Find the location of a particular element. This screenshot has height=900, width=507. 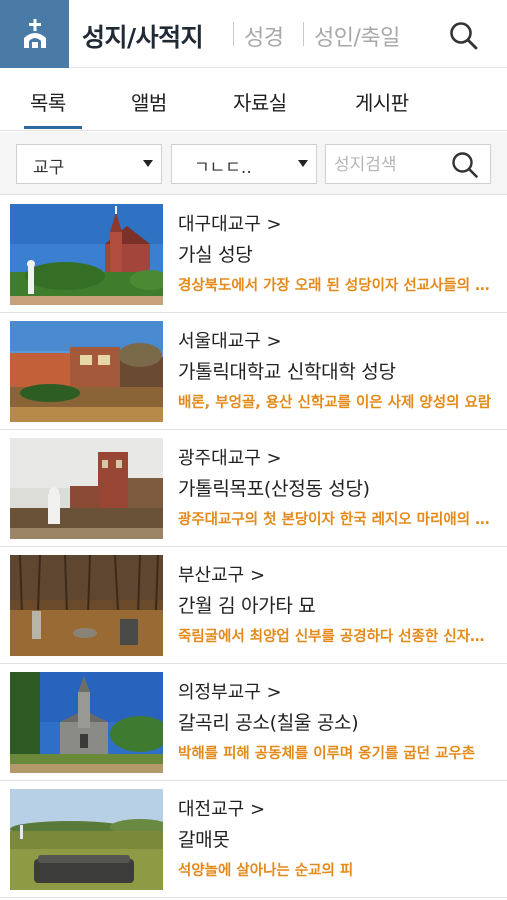

tab-archive: 자료실 is located at coordinates (260, 101).